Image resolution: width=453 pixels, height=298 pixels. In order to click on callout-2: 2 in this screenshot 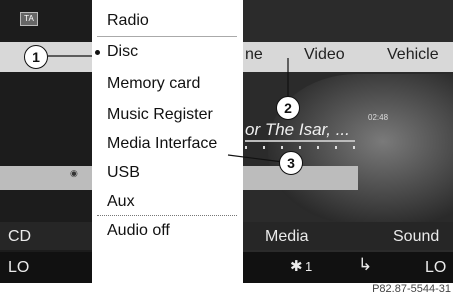, I will do `click(288, 108)`.